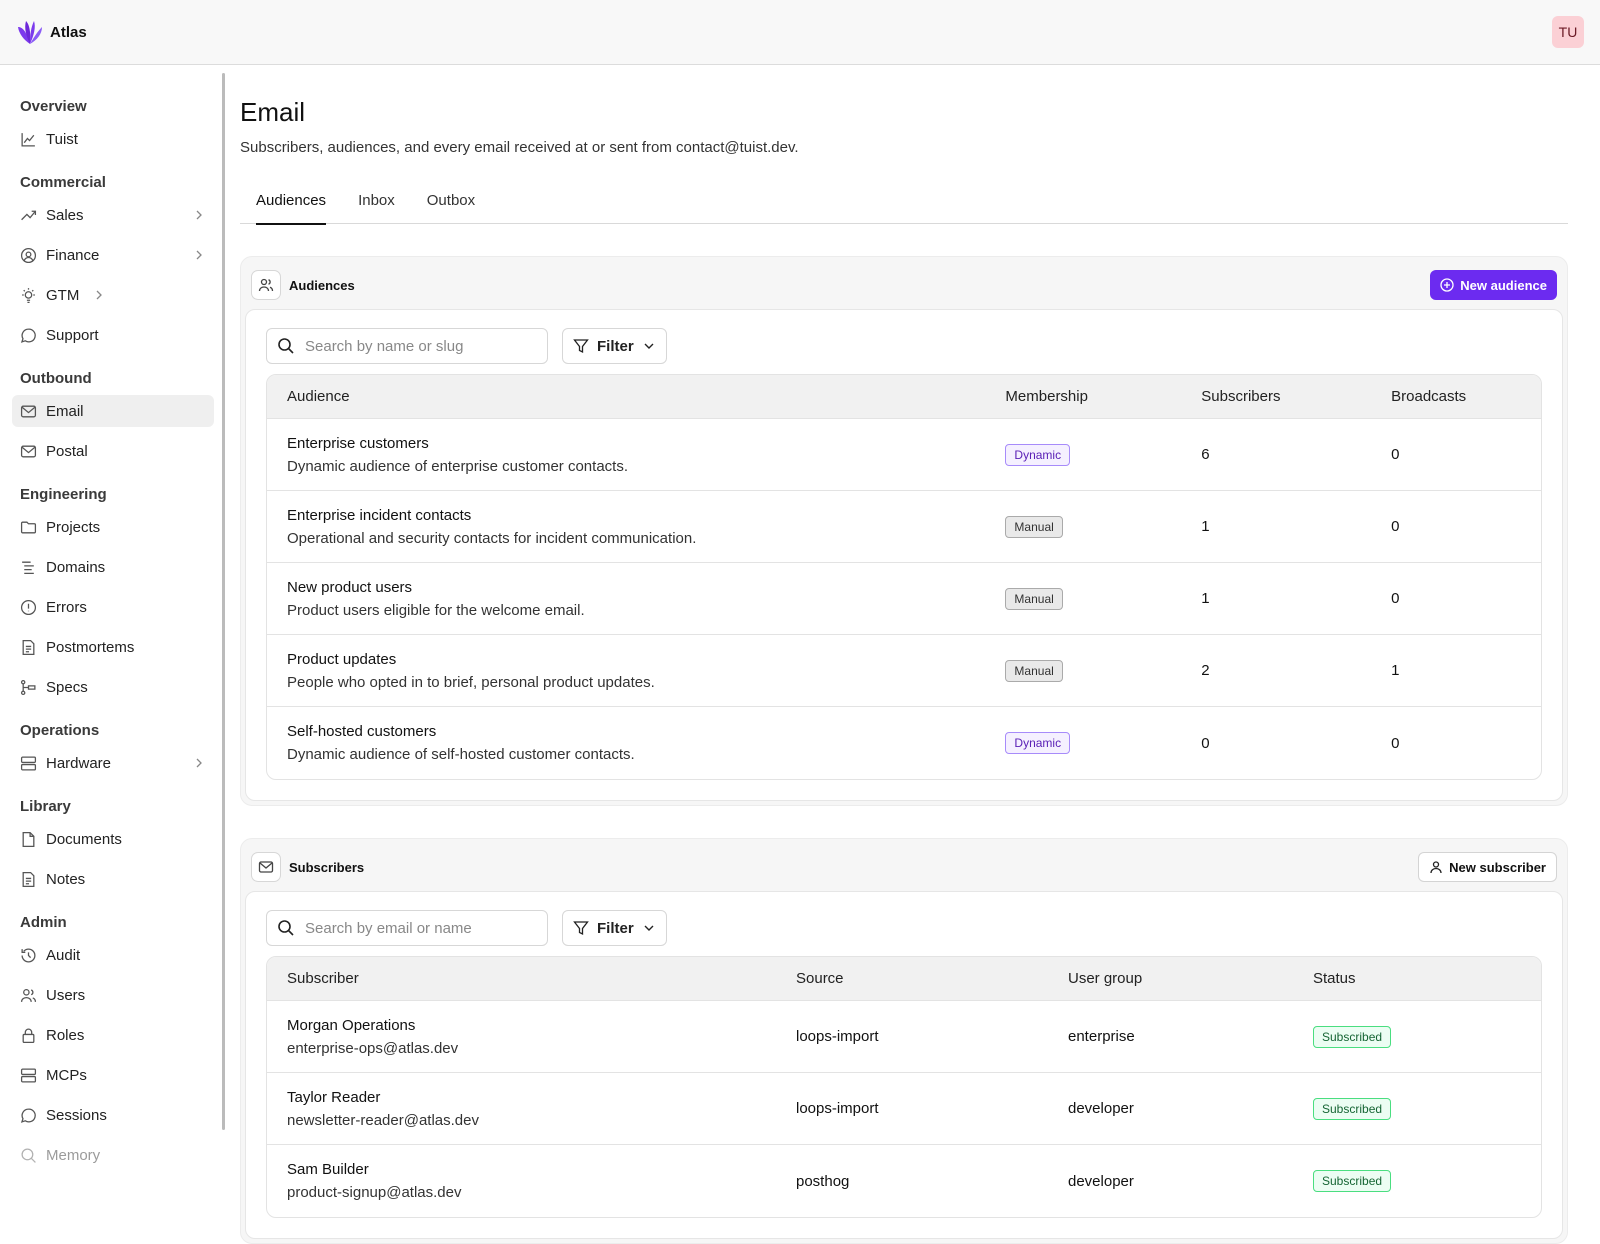 The image size is (1600, 1244). Describe the element at coordinates (636, 587) in the screenshot. I see `audience-name: New product users` at that location.